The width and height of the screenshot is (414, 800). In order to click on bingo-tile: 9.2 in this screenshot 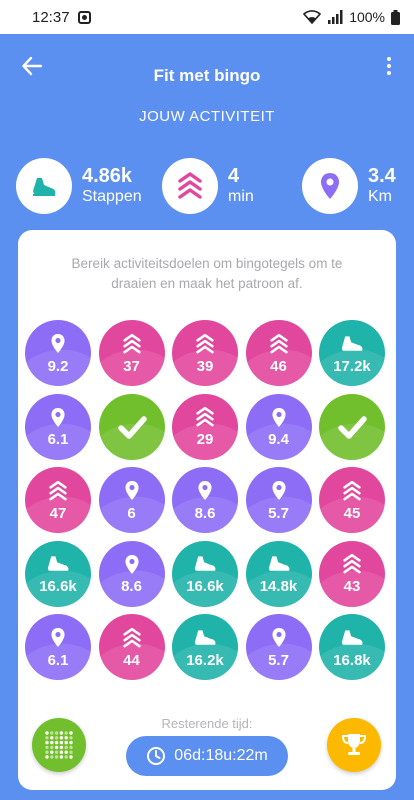, I will do `click(58, 353)`.